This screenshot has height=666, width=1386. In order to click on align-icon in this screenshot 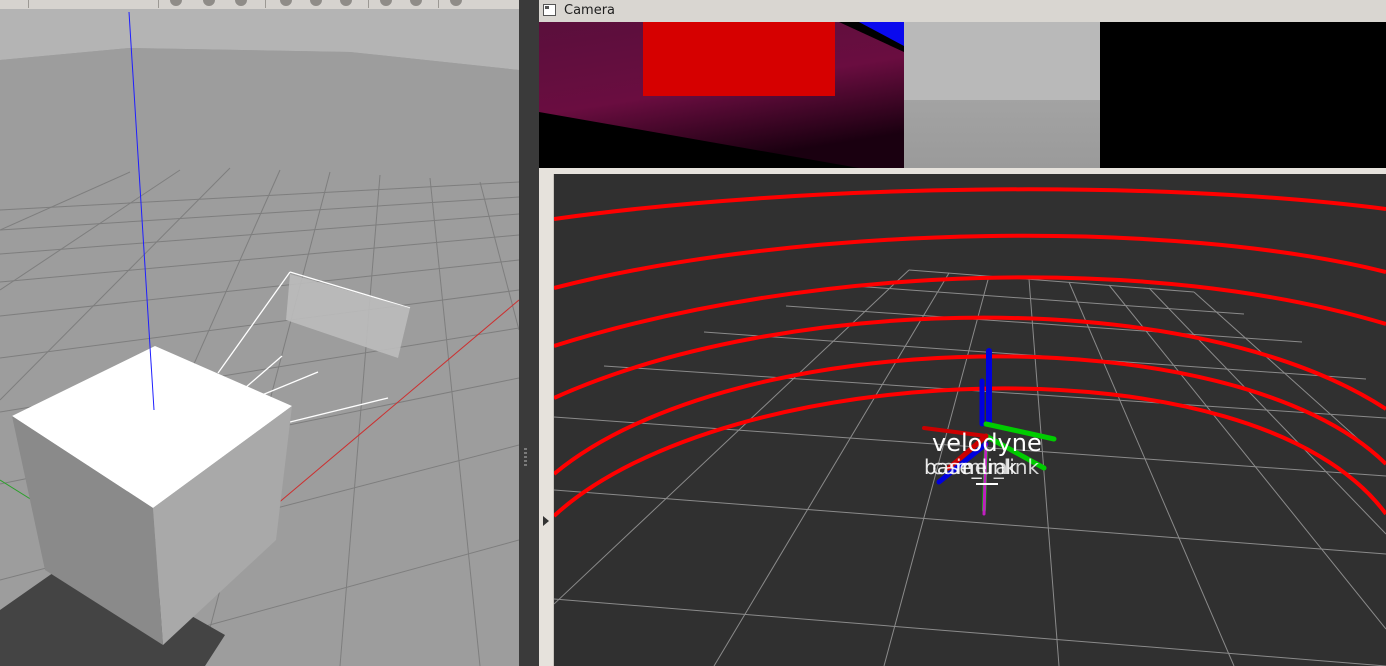, I will do `click(456, 3)`.